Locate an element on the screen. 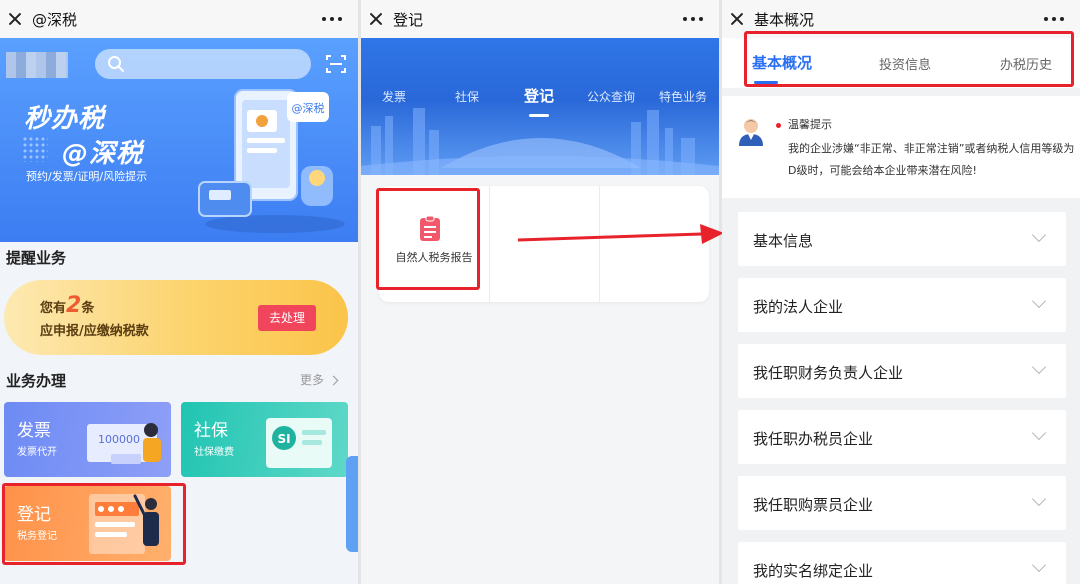 The height and width of the screenshot is (584, 1080). highlight-box-tabs is located at coordinates (909, 59).